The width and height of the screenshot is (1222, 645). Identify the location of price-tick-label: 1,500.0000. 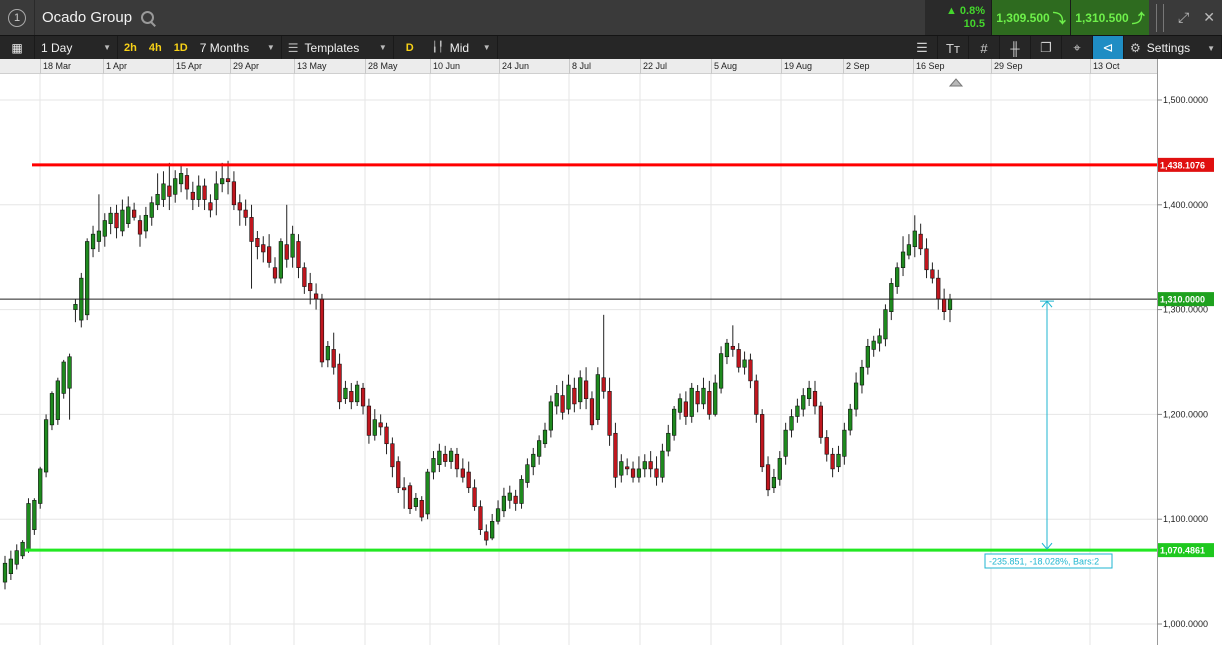
(1185, 100).